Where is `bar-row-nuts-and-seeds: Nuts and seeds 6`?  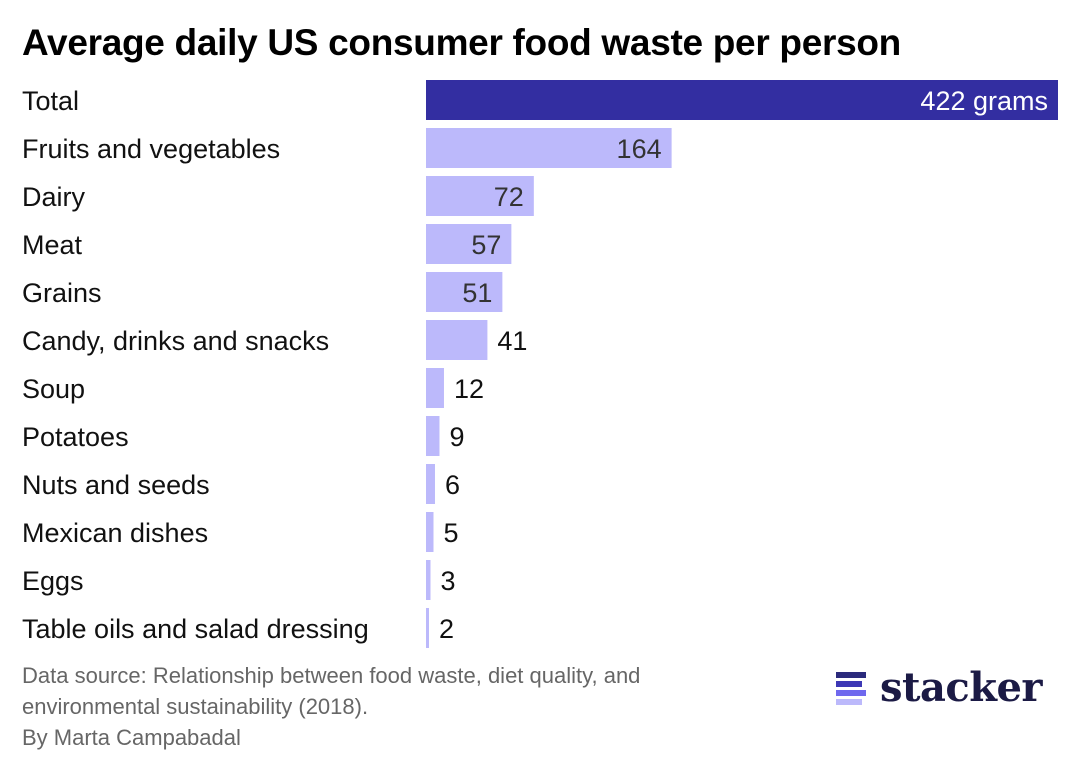 bar-row-nuts-and-seeds: Nuts and seeds 6 is located at coordinates (241, 484).